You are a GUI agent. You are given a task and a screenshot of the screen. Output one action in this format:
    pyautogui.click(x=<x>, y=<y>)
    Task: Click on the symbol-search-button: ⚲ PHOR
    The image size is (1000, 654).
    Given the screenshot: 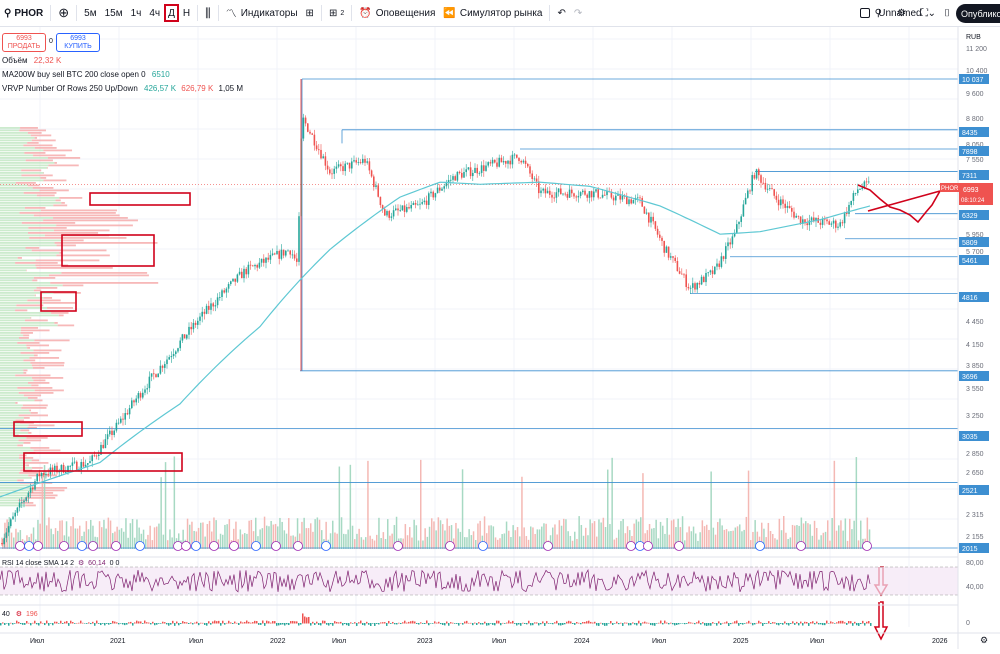 What is the action you would take?
    pyautogui.click(x=23, y=13)
    